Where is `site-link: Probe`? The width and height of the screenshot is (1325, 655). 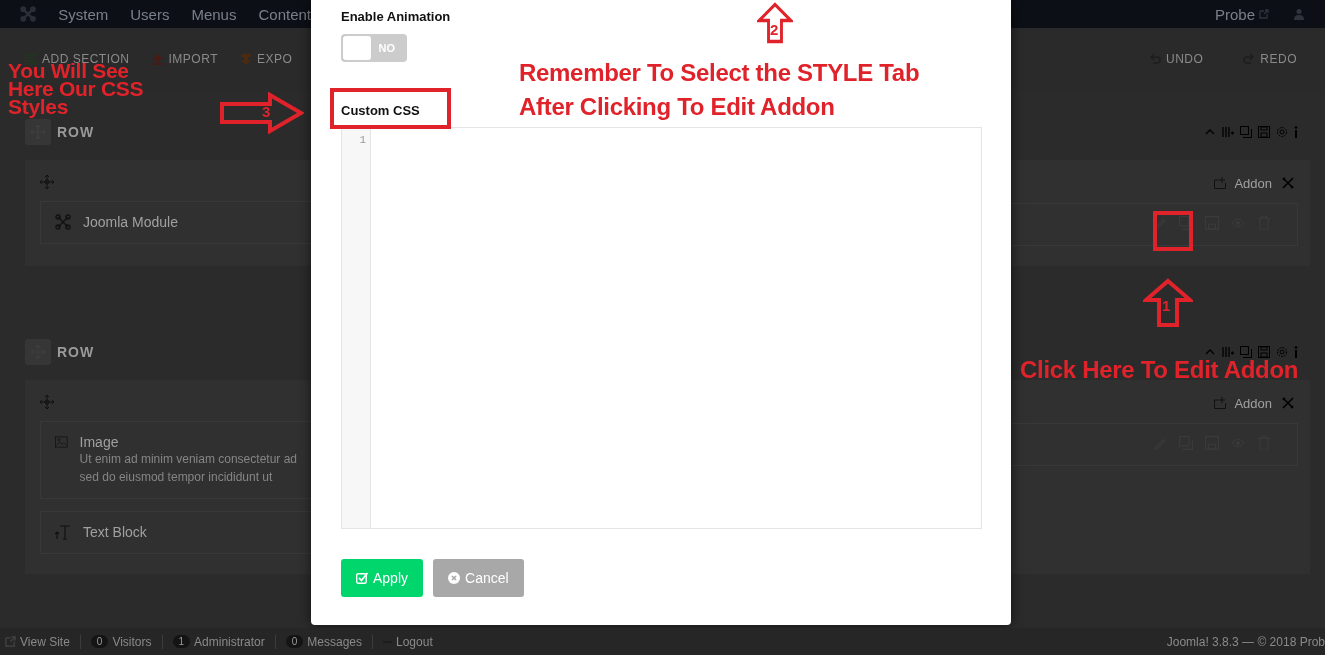 site-link: Probe is located at coordinates (1234, 14).